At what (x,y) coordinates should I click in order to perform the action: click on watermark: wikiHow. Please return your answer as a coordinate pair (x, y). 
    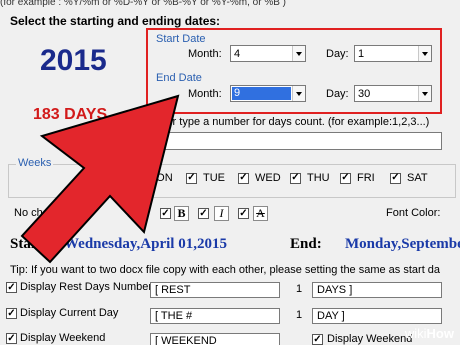
    Looking at the image, I should click on (429, 333).